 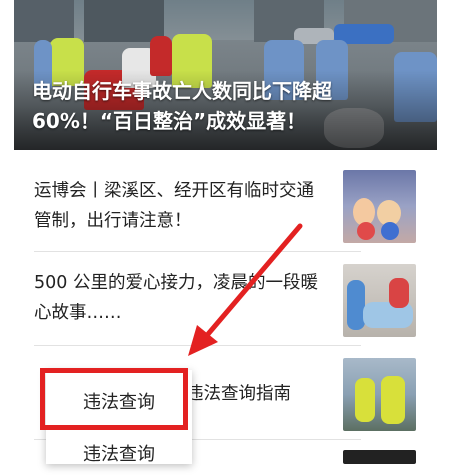 I want to click on highlight-box, so click(x=114, y=399).